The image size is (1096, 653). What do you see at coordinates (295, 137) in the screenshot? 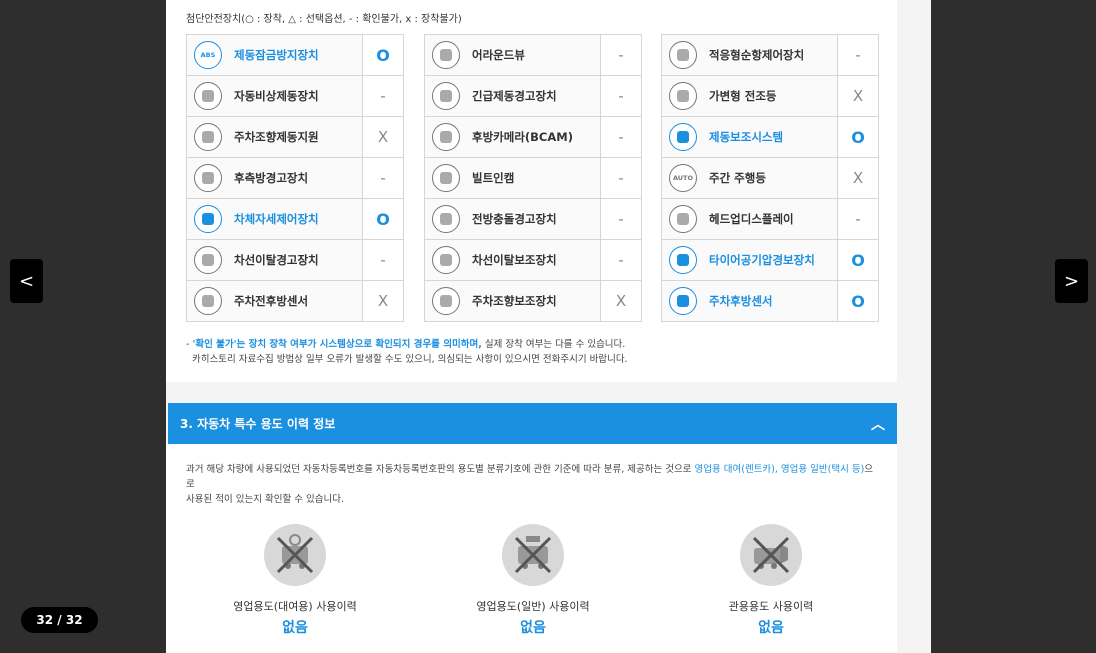
I see `safety-row: 주차조향제동지원 X` at bounding box center [295, 137].